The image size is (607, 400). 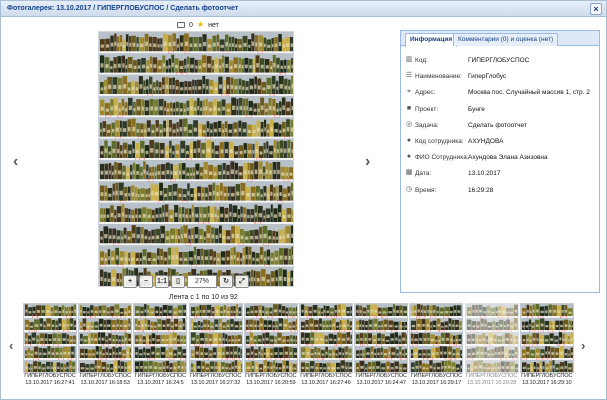 I want to click on info-row-label: Проект:, so click(x=427, y=109).